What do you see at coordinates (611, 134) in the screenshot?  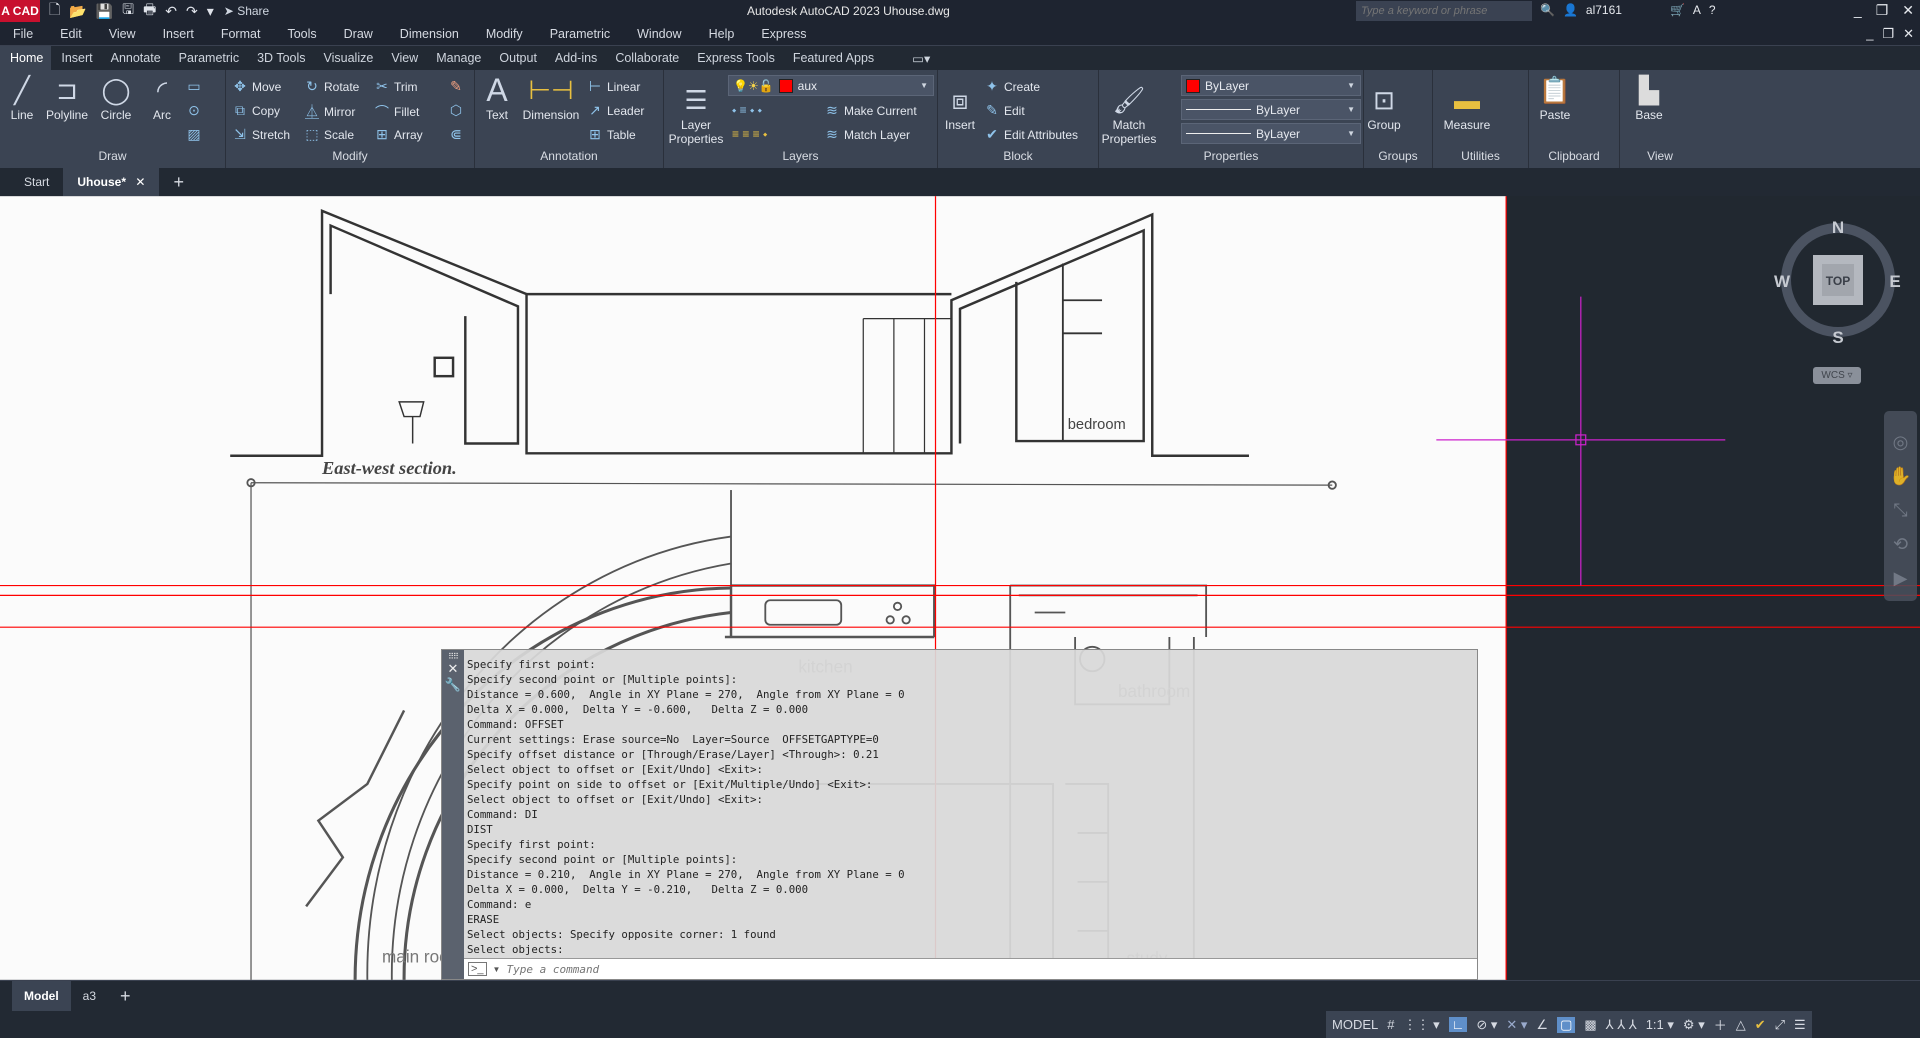 I see `table-button: ⊞ Table` at bounding box center [611, 134].